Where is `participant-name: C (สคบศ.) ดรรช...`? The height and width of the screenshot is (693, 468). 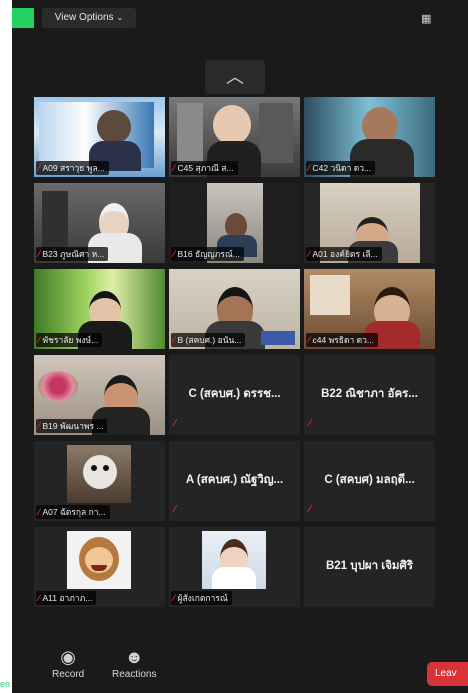 participant-name: C (สคบศ.) ดรรช... is located at coordinates (234, 394).